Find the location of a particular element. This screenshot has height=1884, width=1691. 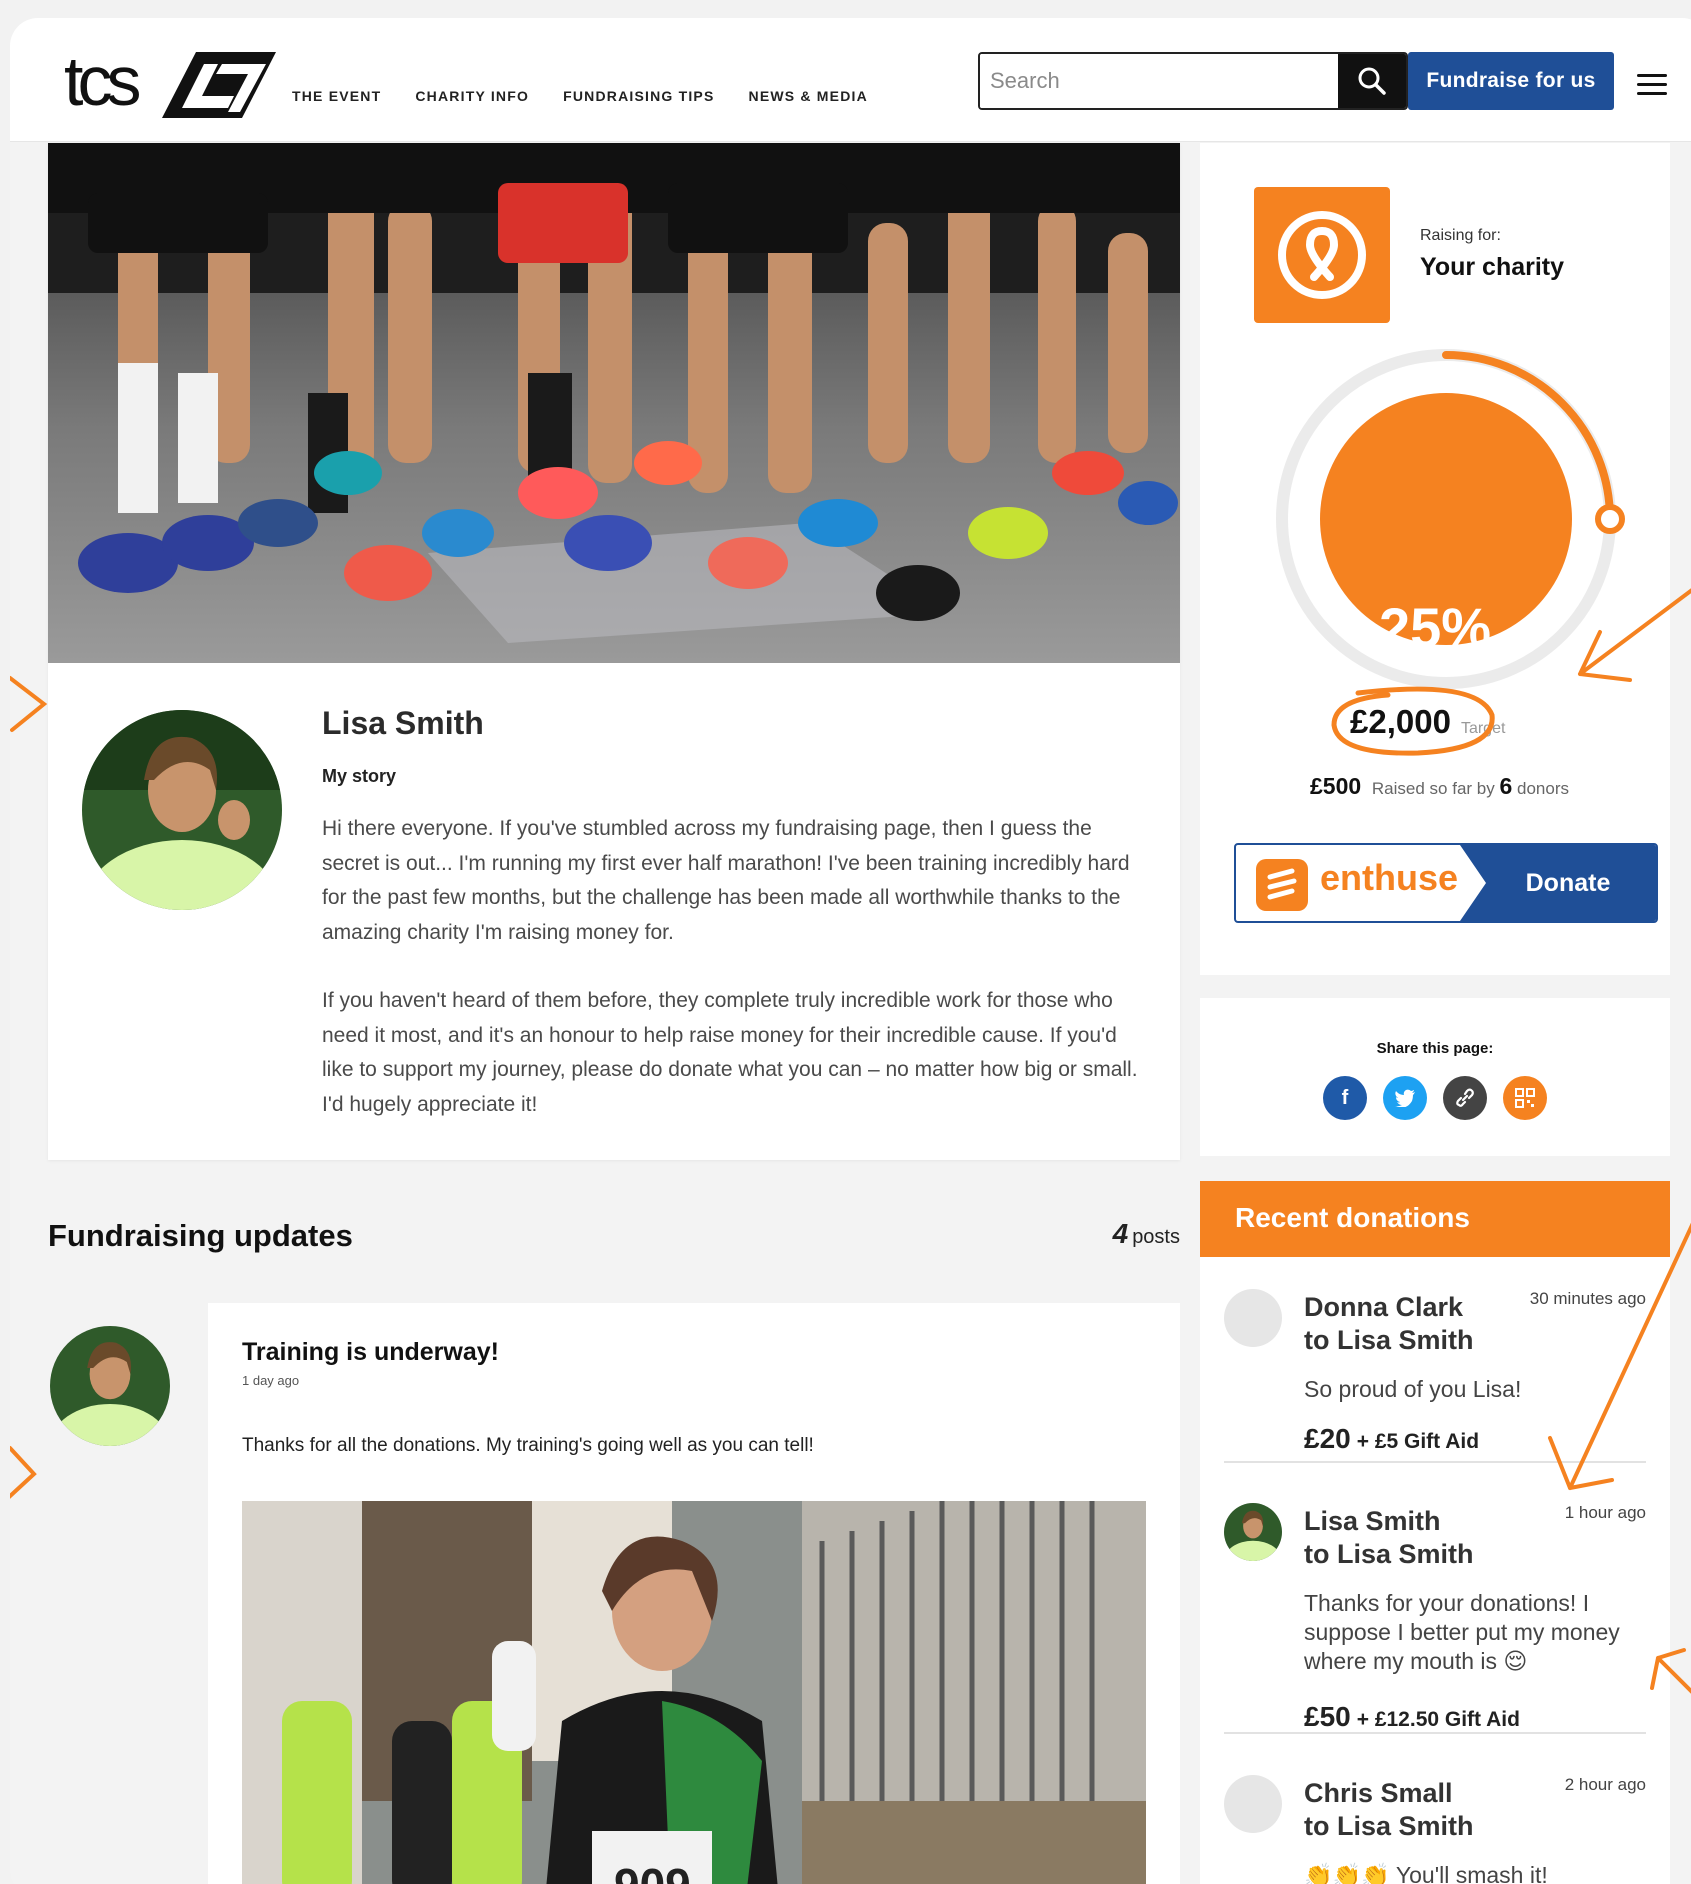

nav-fundraising-tips: FUNDRAISING TIPS is located at coordinates (638, 96).